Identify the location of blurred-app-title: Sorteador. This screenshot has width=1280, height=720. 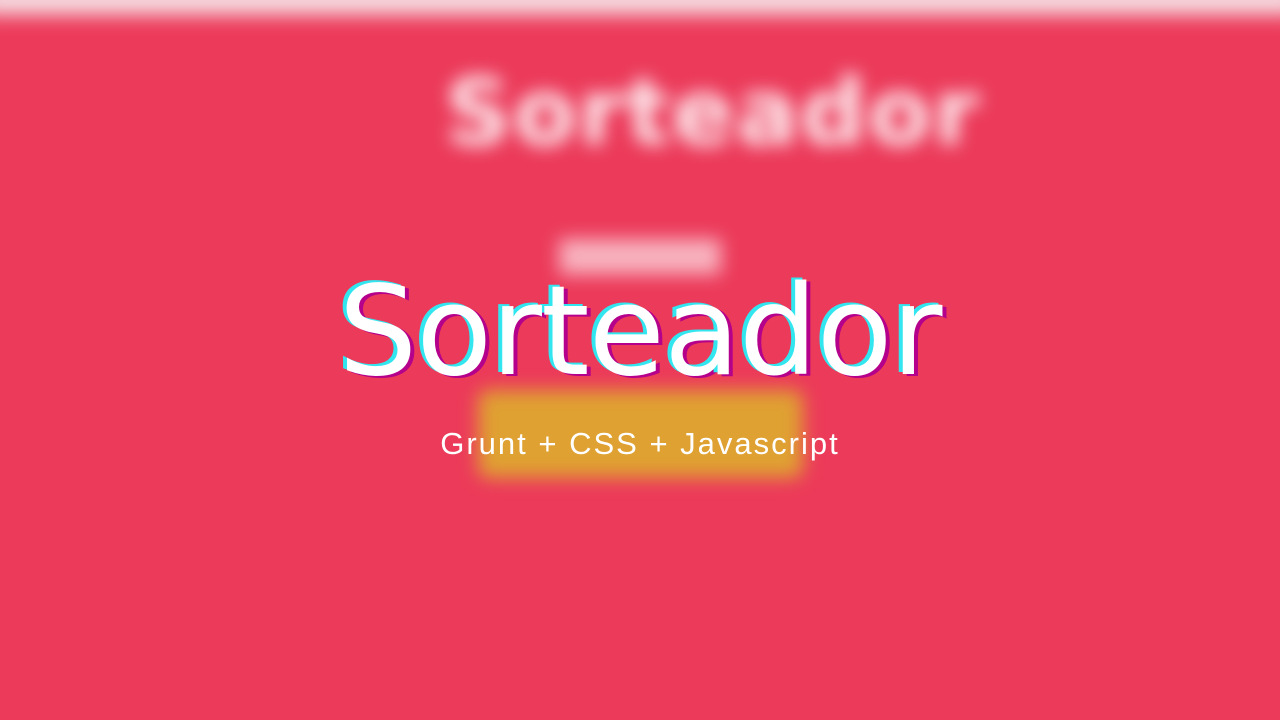
(713, 112).